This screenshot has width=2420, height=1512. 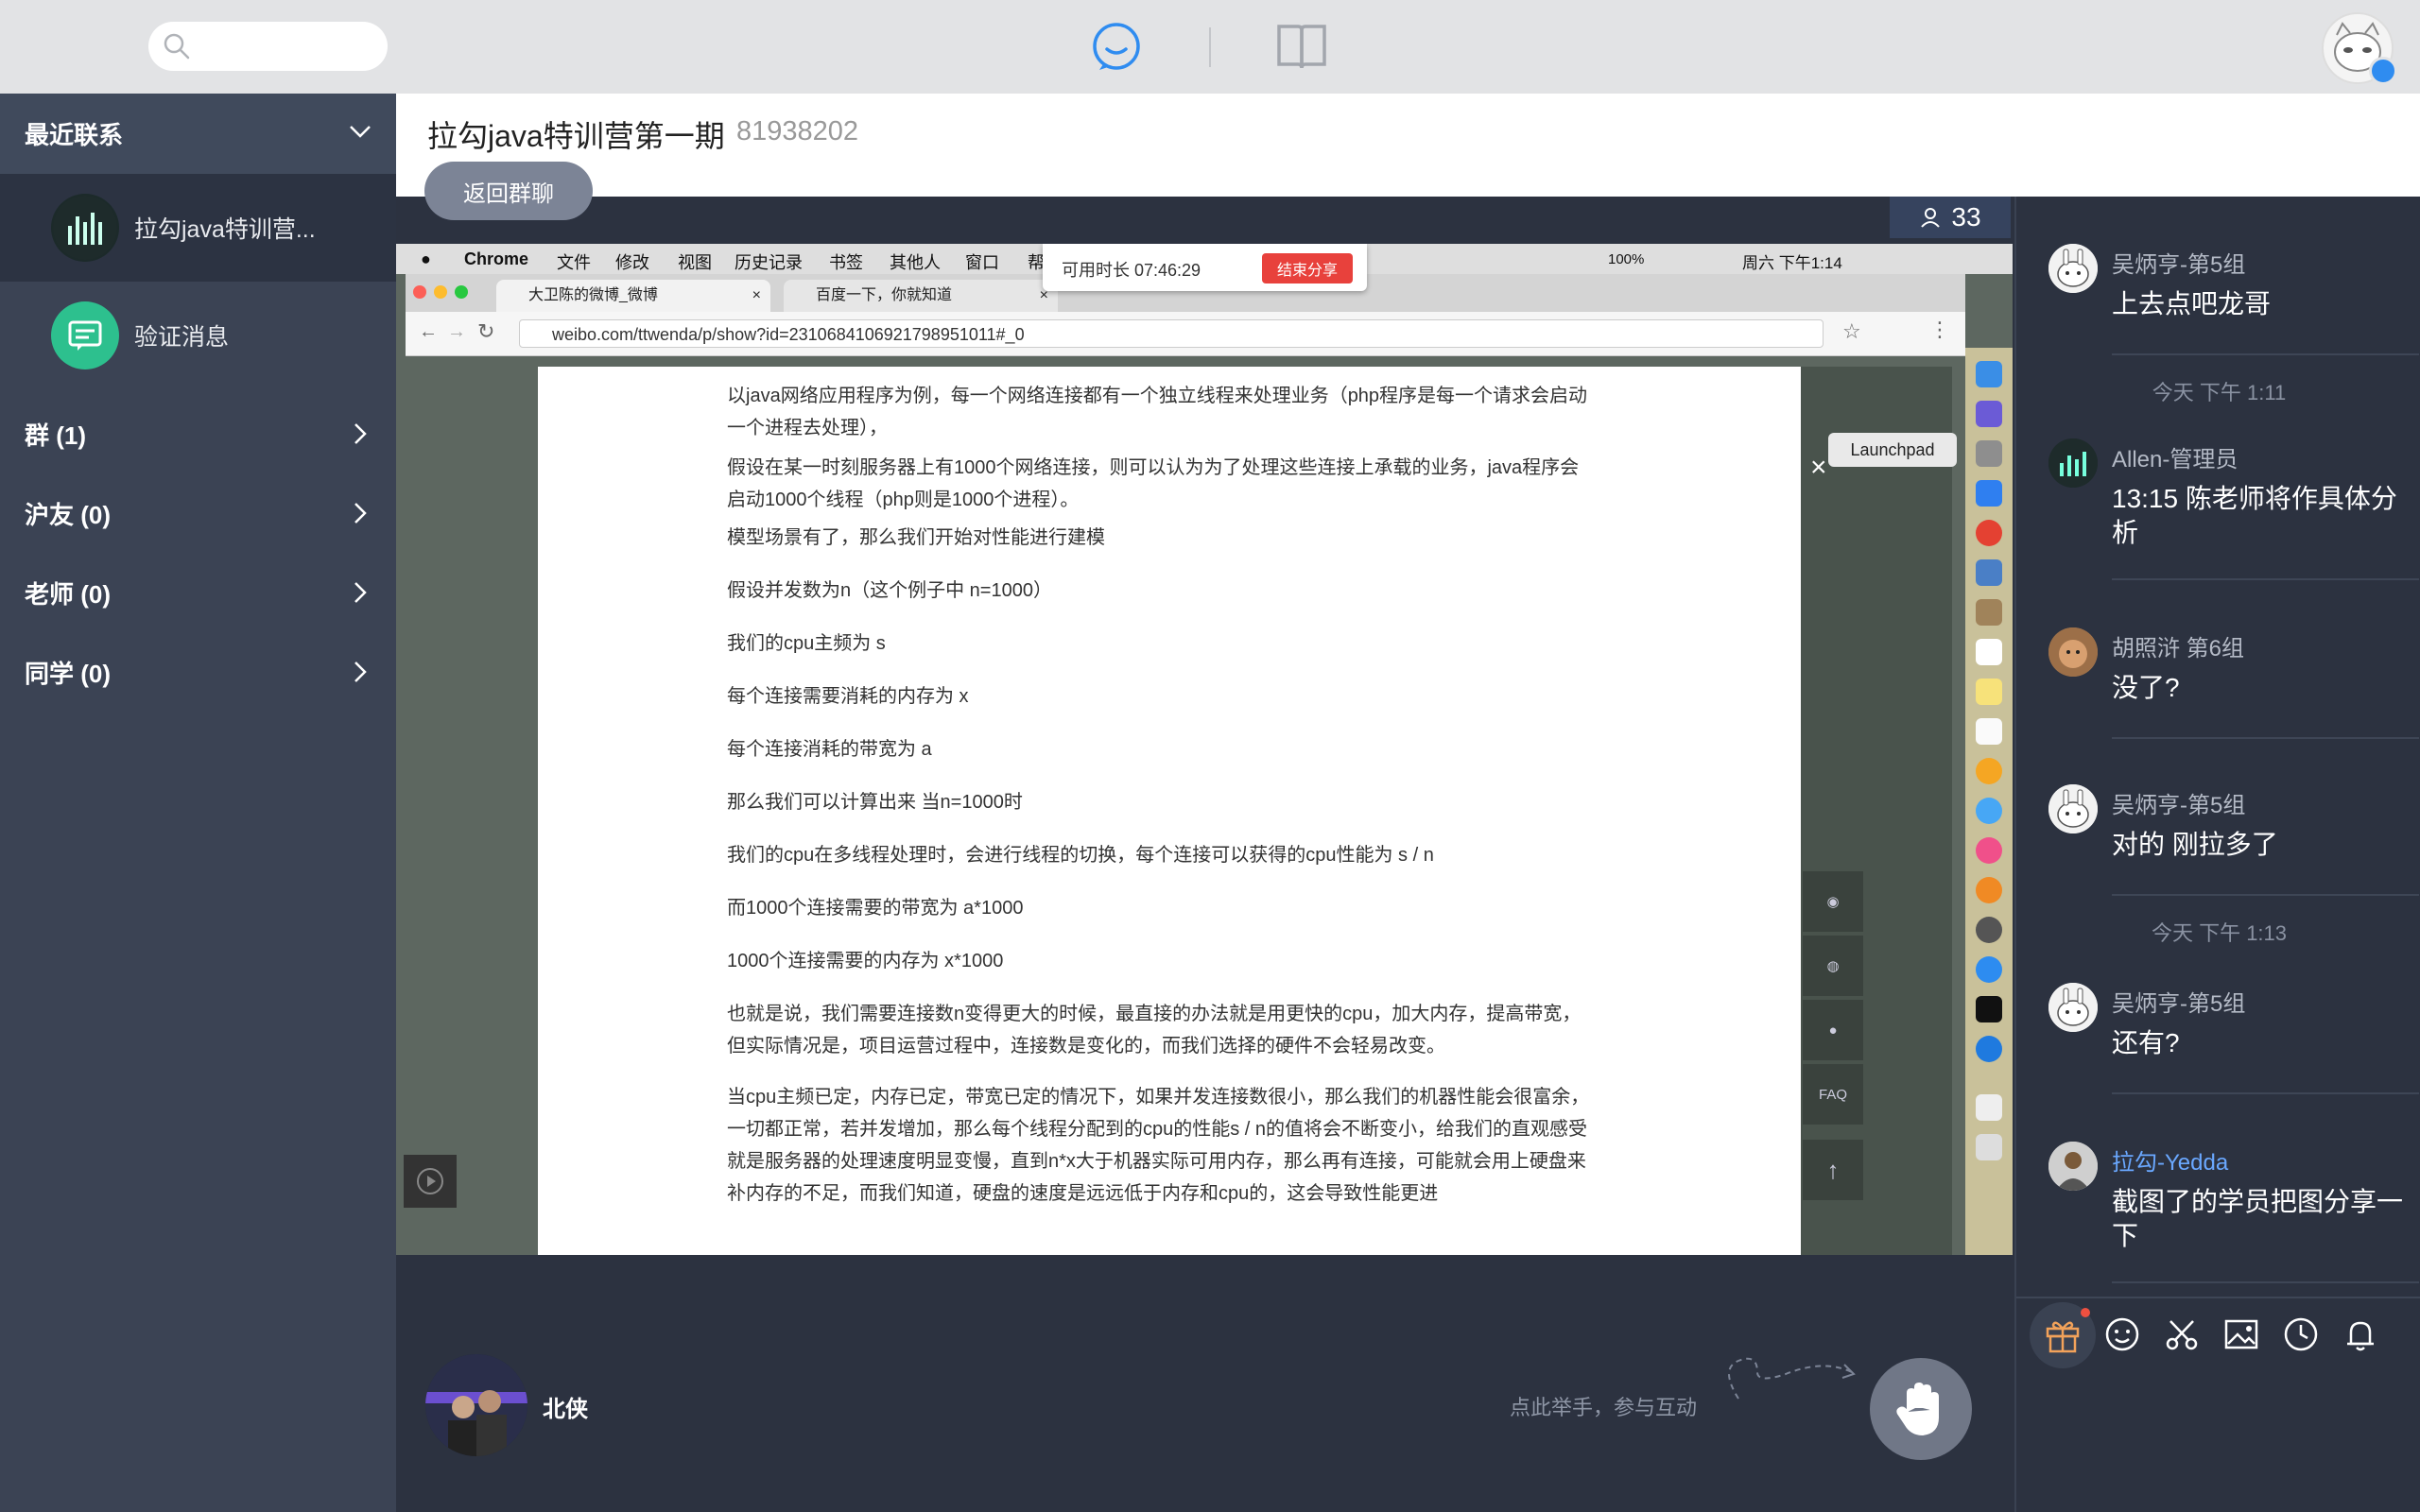 What do you see at coordinates (1950, 217) in the screenshot?
I see `viewer-count-badge: 33` at bounding box center [1950, 217].